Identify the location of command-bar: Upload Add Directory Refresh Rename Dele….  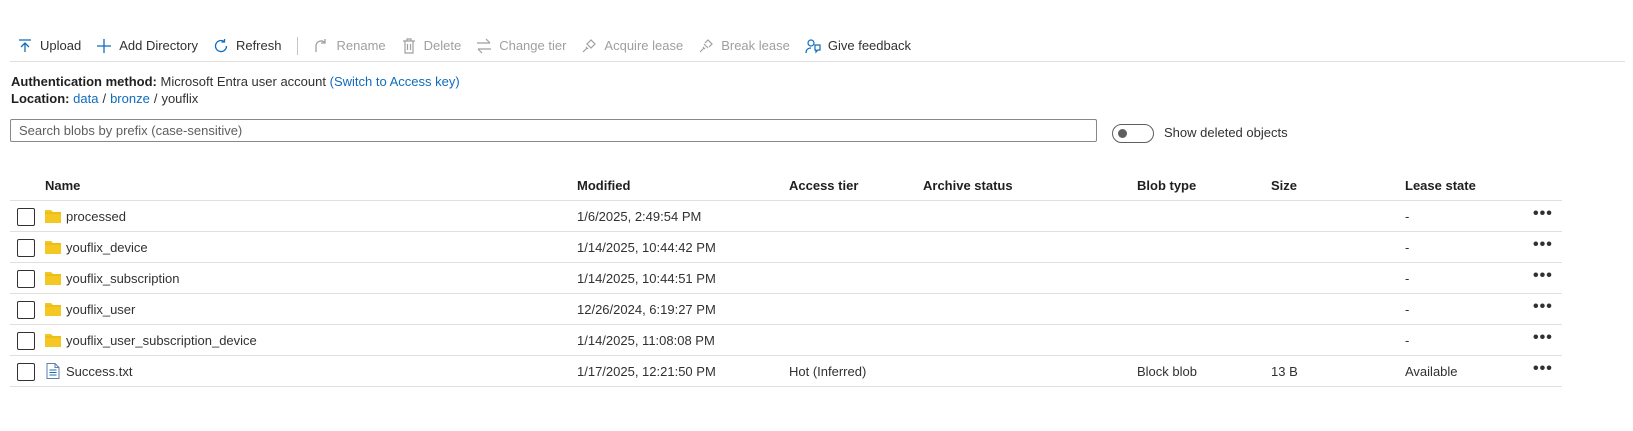
(817, 46).